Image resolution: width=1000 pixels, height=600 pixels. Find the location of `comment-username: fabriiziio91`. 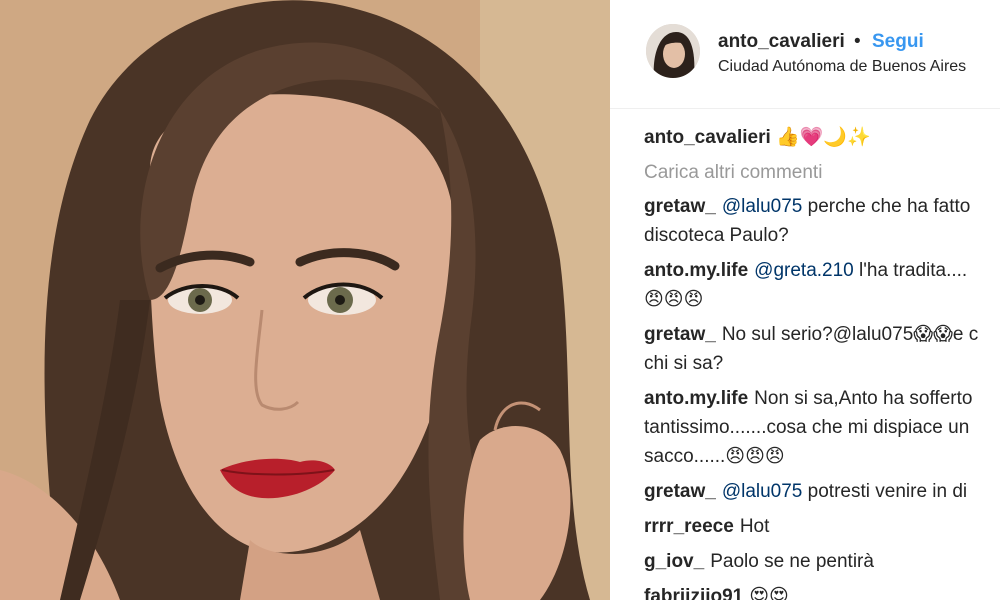

comment-username: fabriiziio91 is located at coordinates (693, 593).